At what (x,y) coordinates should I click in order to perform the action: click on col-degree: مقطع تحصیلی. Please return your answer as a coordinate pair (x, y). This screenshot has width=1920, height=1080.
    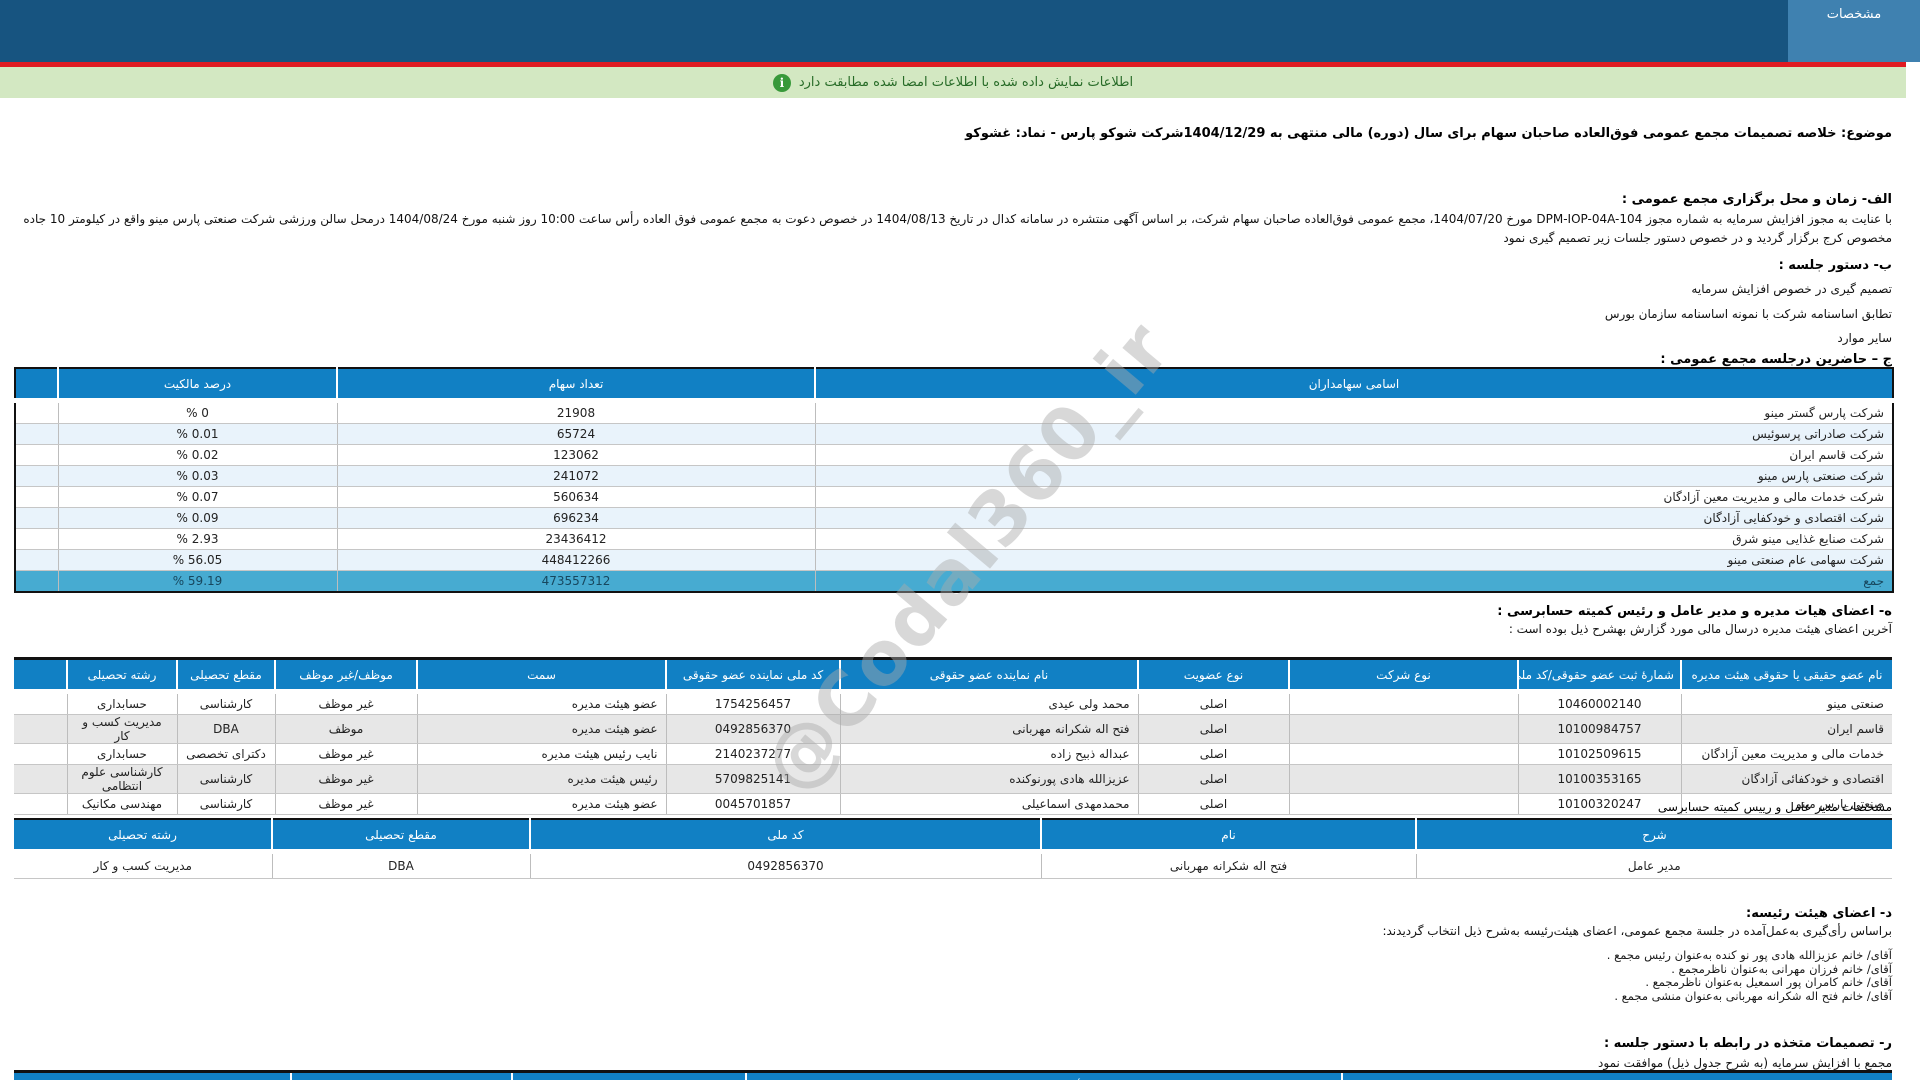
    Looking at the image, I should click on (400, 836).